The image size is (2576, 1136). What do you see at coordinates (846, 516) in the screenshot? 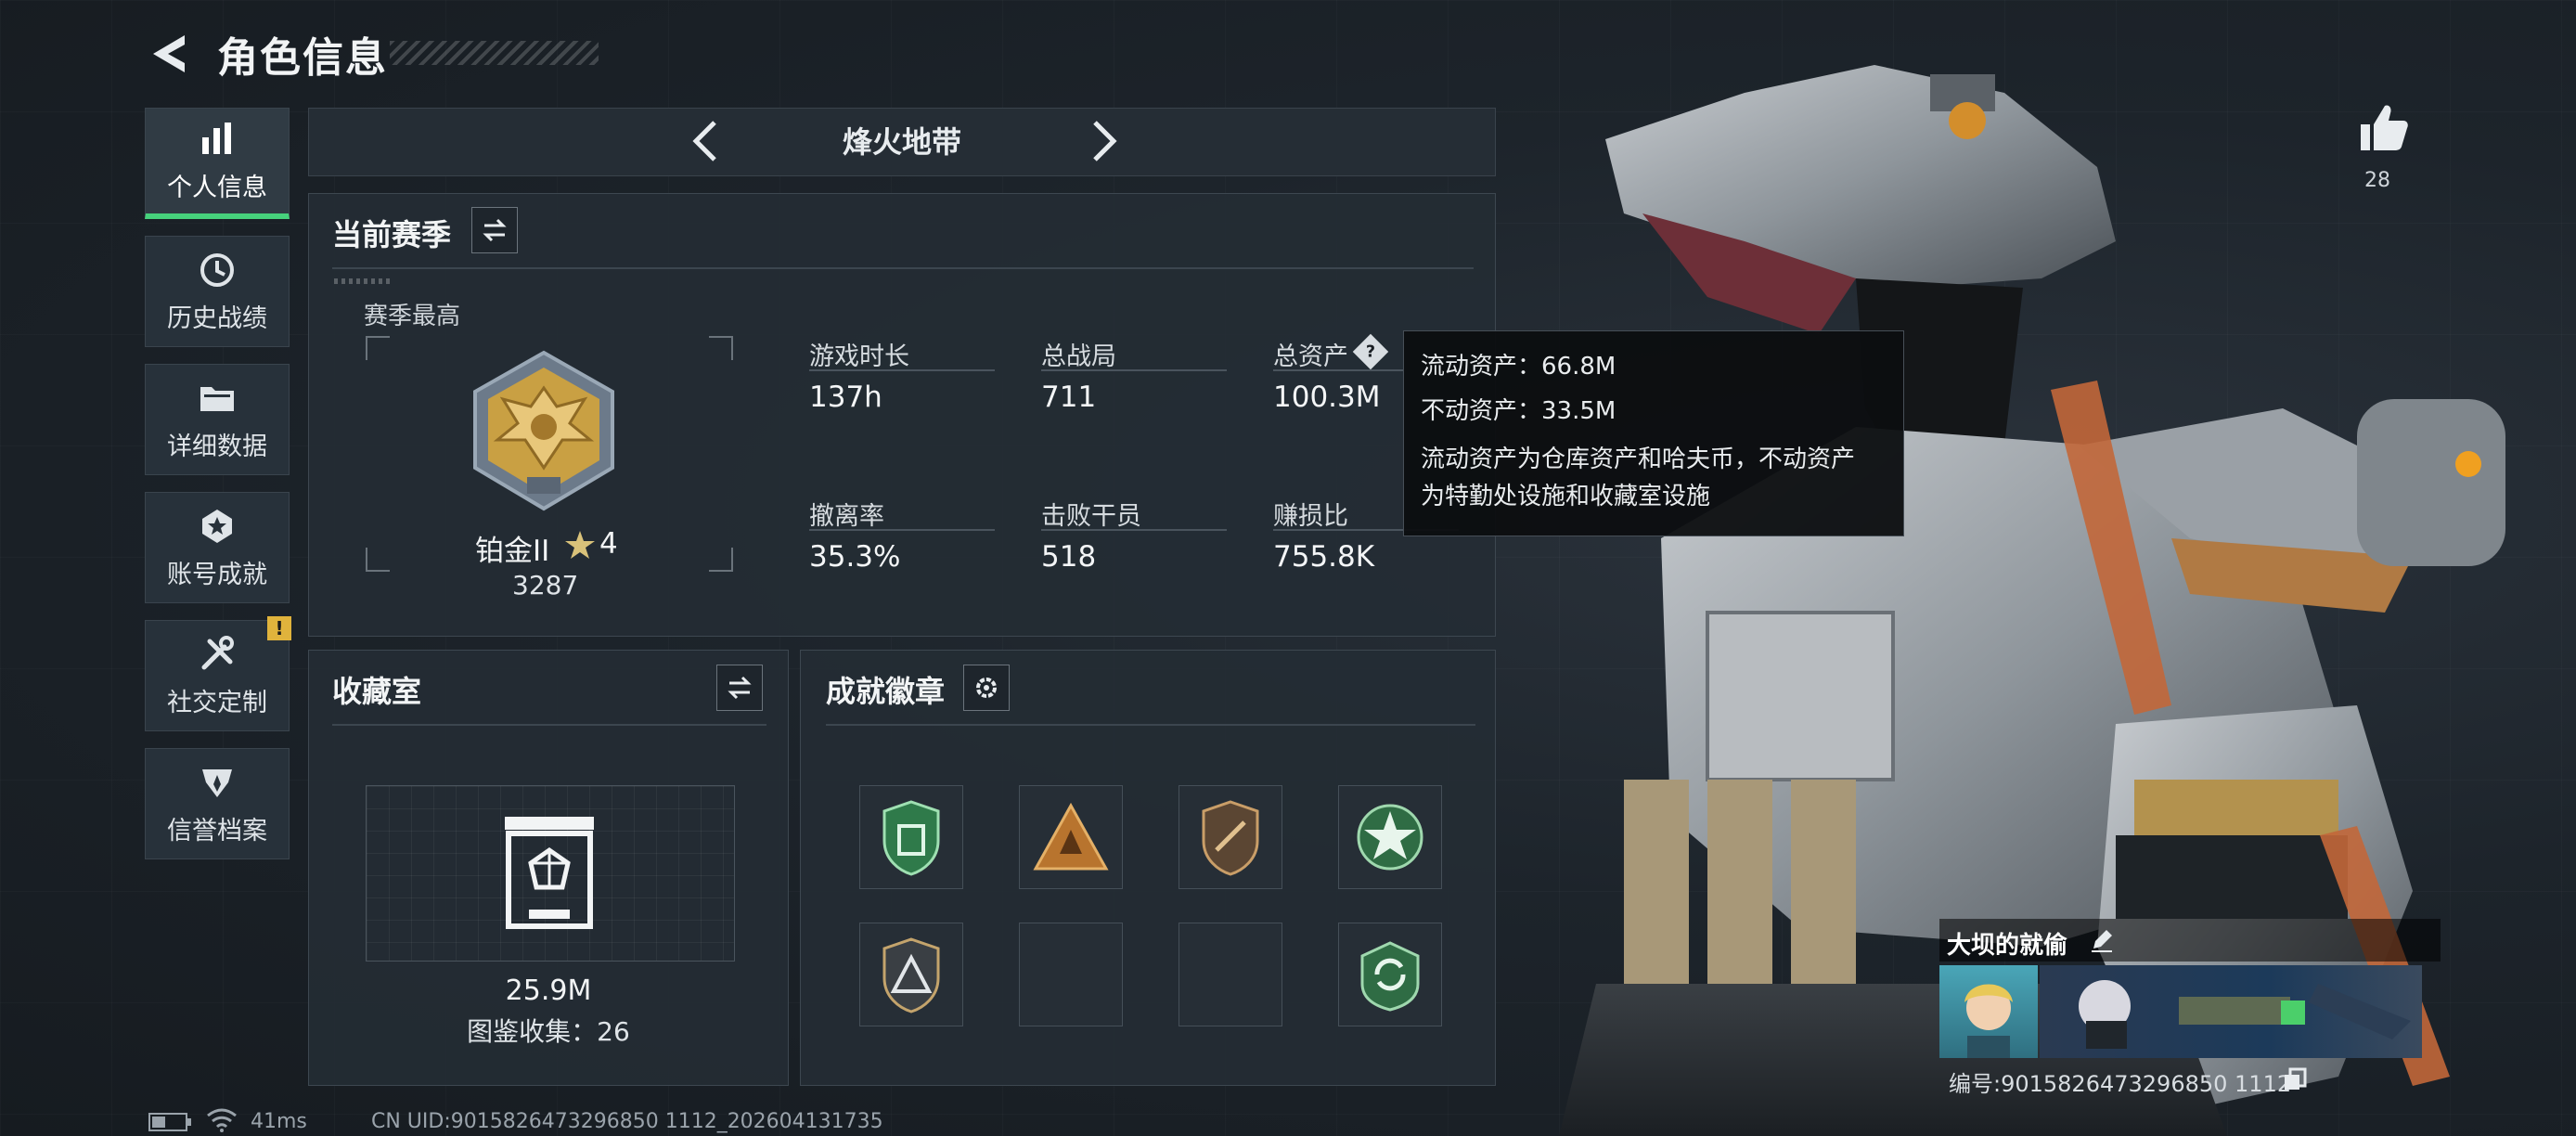
I see `stat-label: 撤离率` at bounding box center [846, 516].